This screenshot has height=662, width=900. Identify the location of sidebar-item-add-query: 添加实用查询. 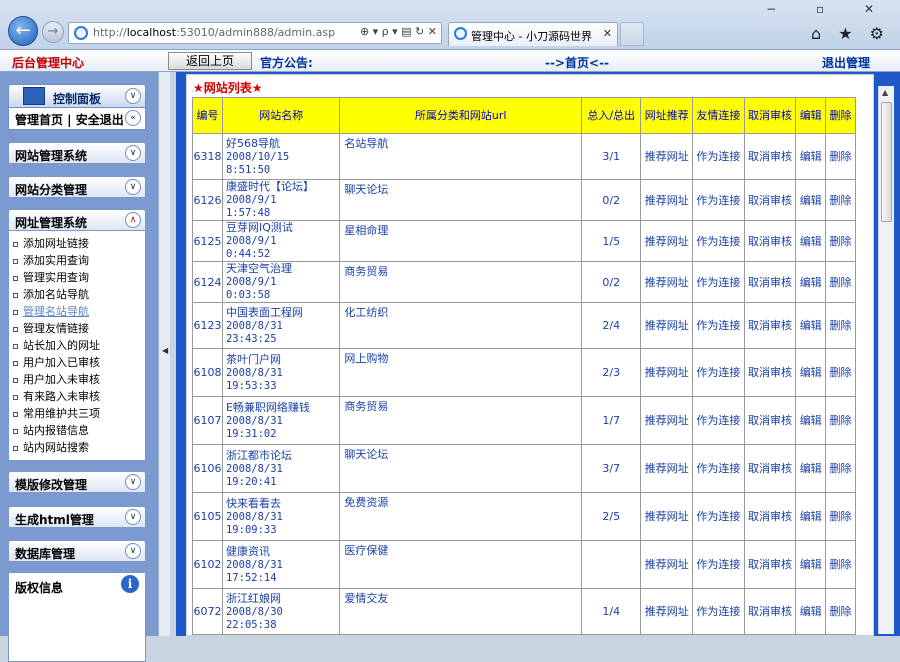
(51, 260).